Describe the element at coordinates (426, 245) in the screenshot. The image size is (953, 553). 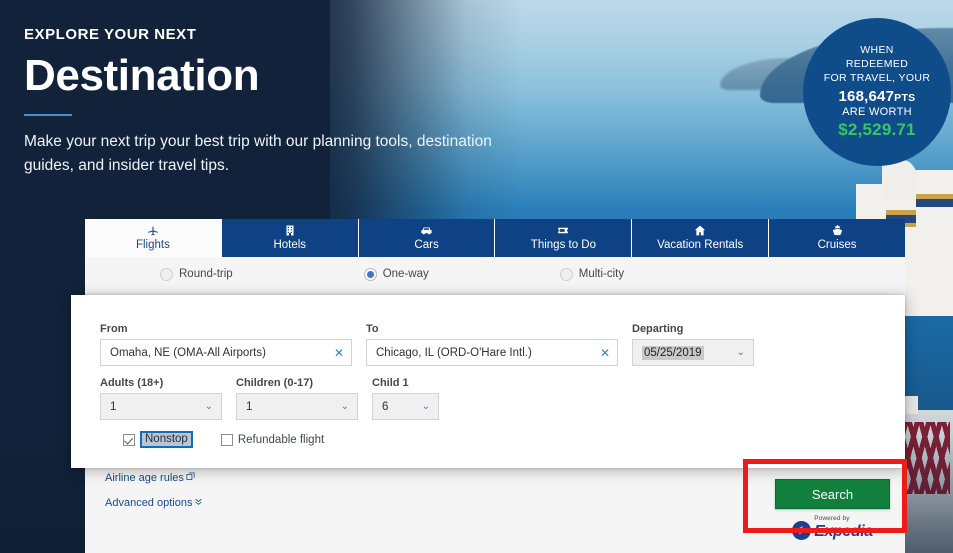
I see `tab-label: Cars` at that location.